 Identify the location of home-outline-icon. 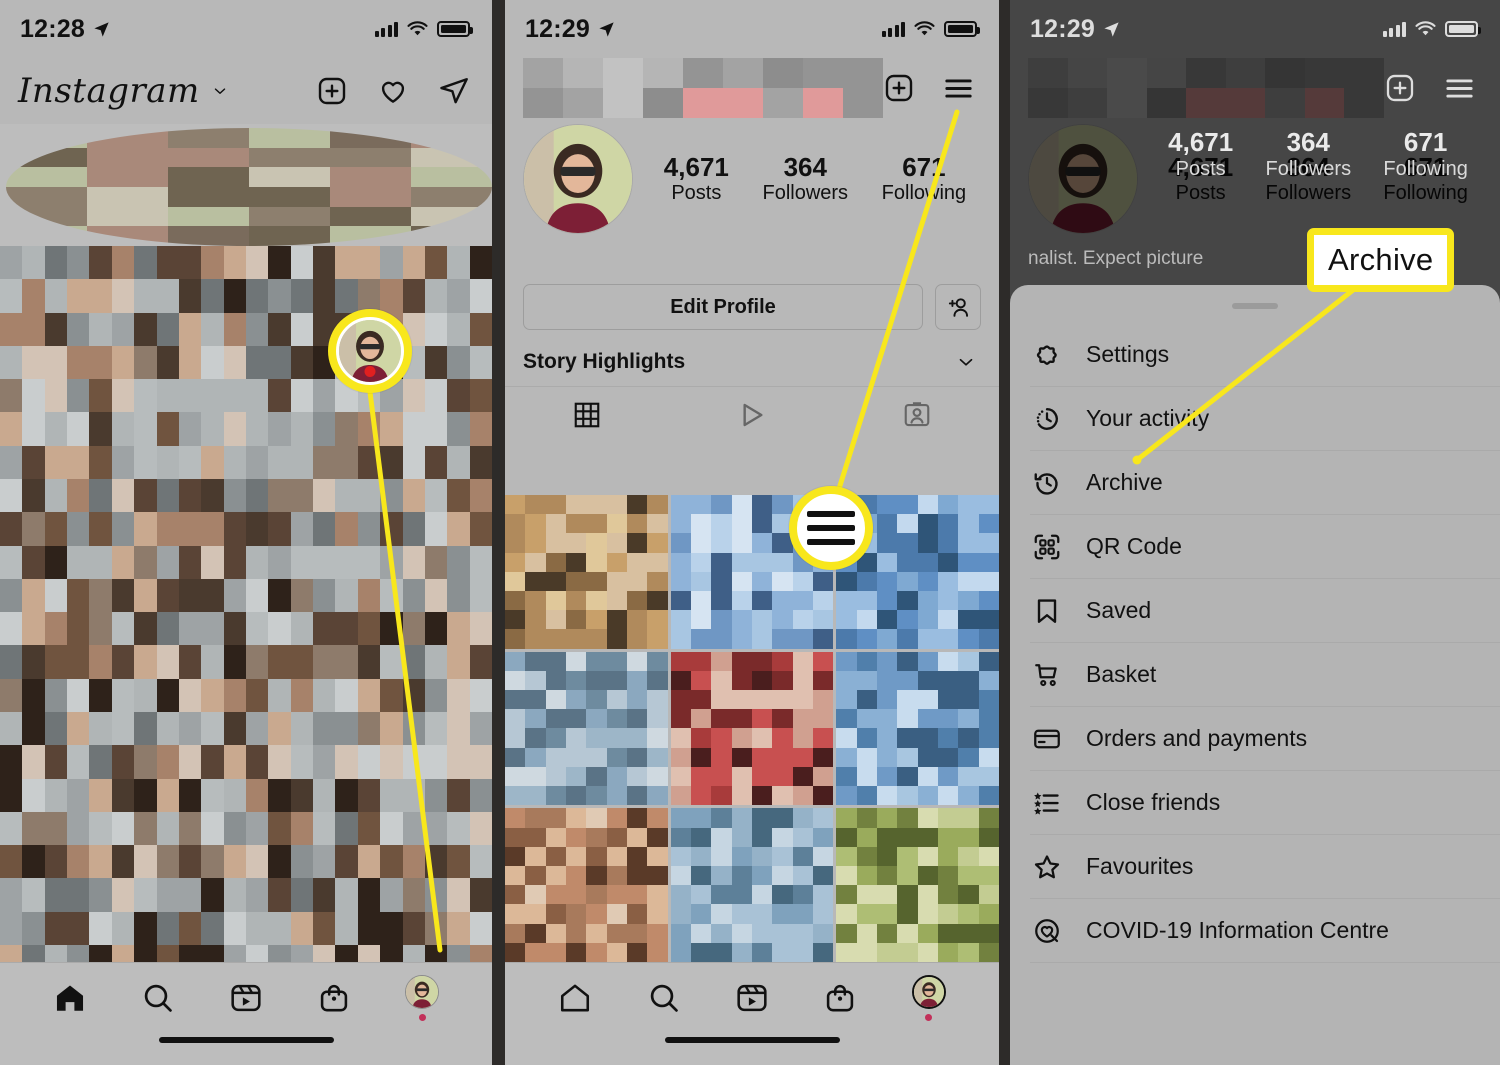
(575, 998).